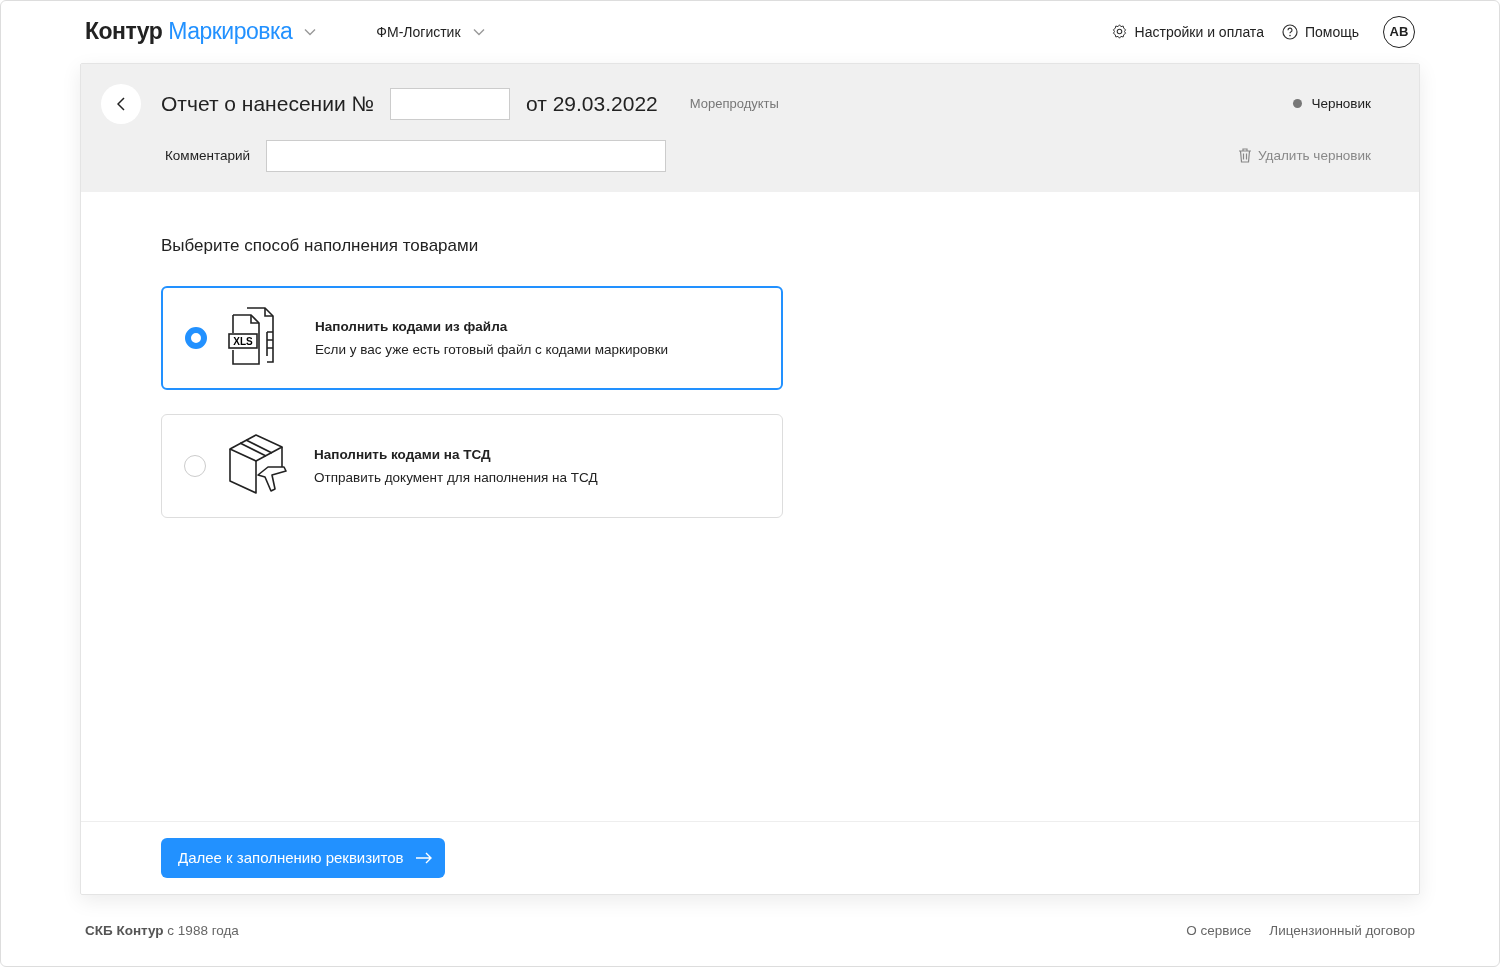 The width and height of the screenshot is (1500, 967). Describe the element at coordinates (456, 477) in the screenshot. I see `option-description: Отправить документ для наполнения на ТСД` at that location.